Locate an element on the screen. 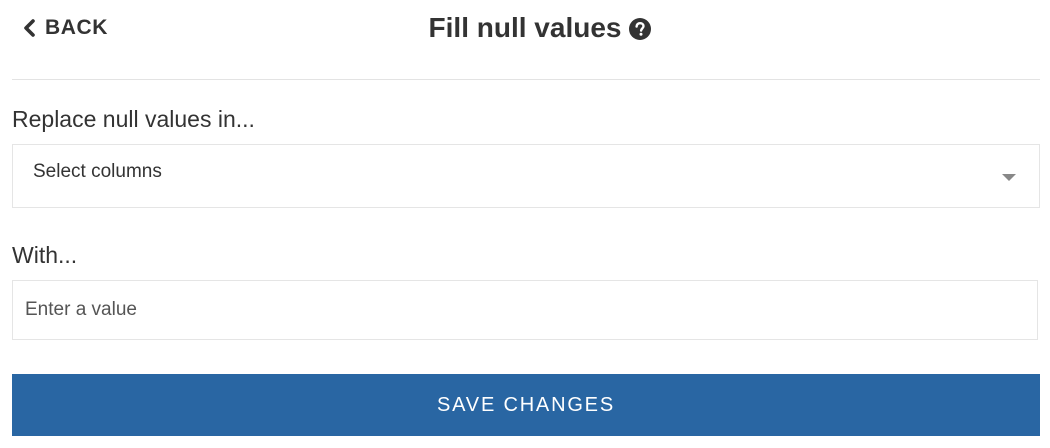  save-changes-button: SAVE CHANGES is located at coordinates (526, 405).